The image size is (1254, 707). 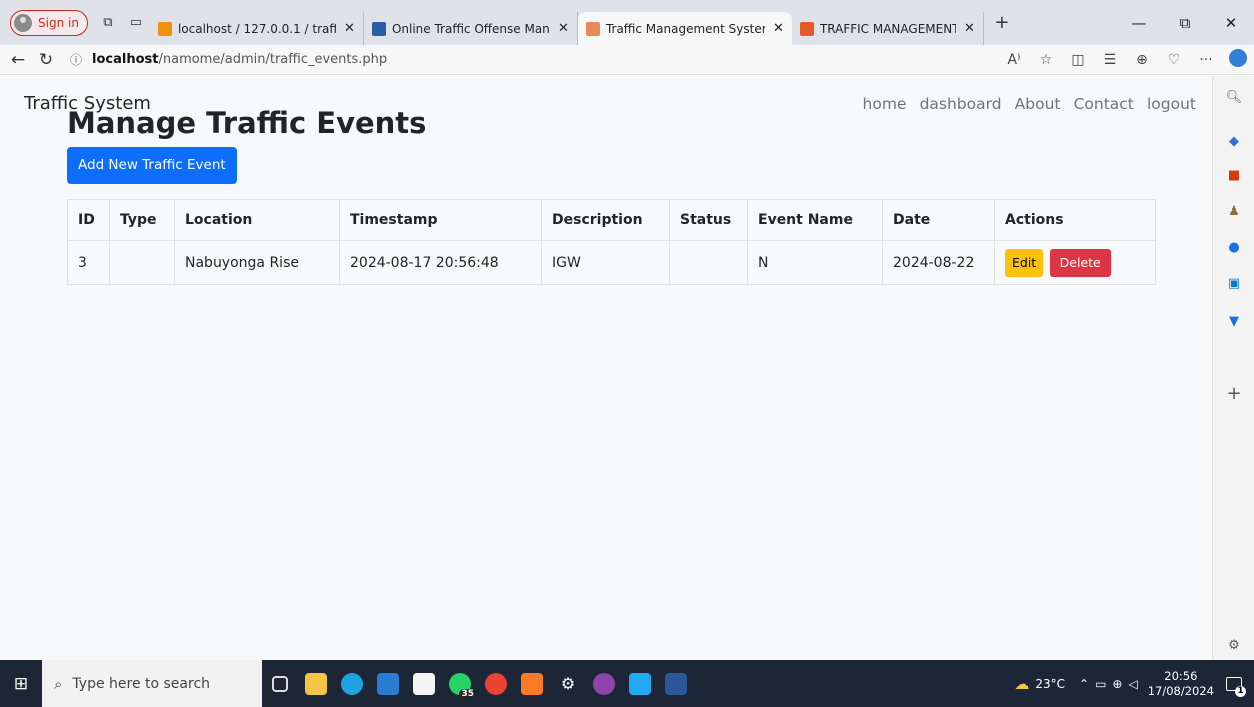 I want to click on edge-browser-icon, so click(x=352, y=683).